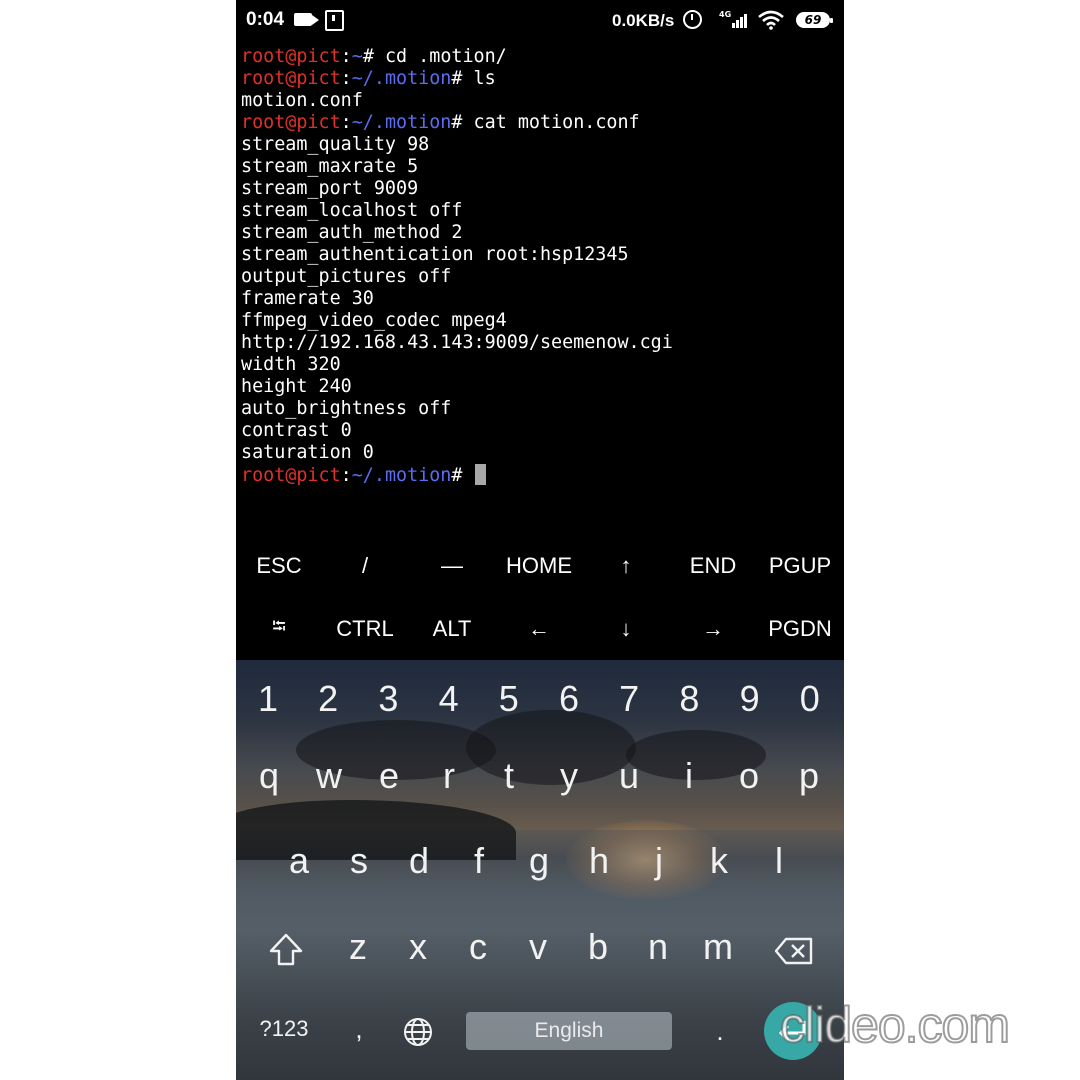 Image resolution: width=1080 pixels, height=1080 pixels. I want to click on letter-key-l: l, so click(779, 861).